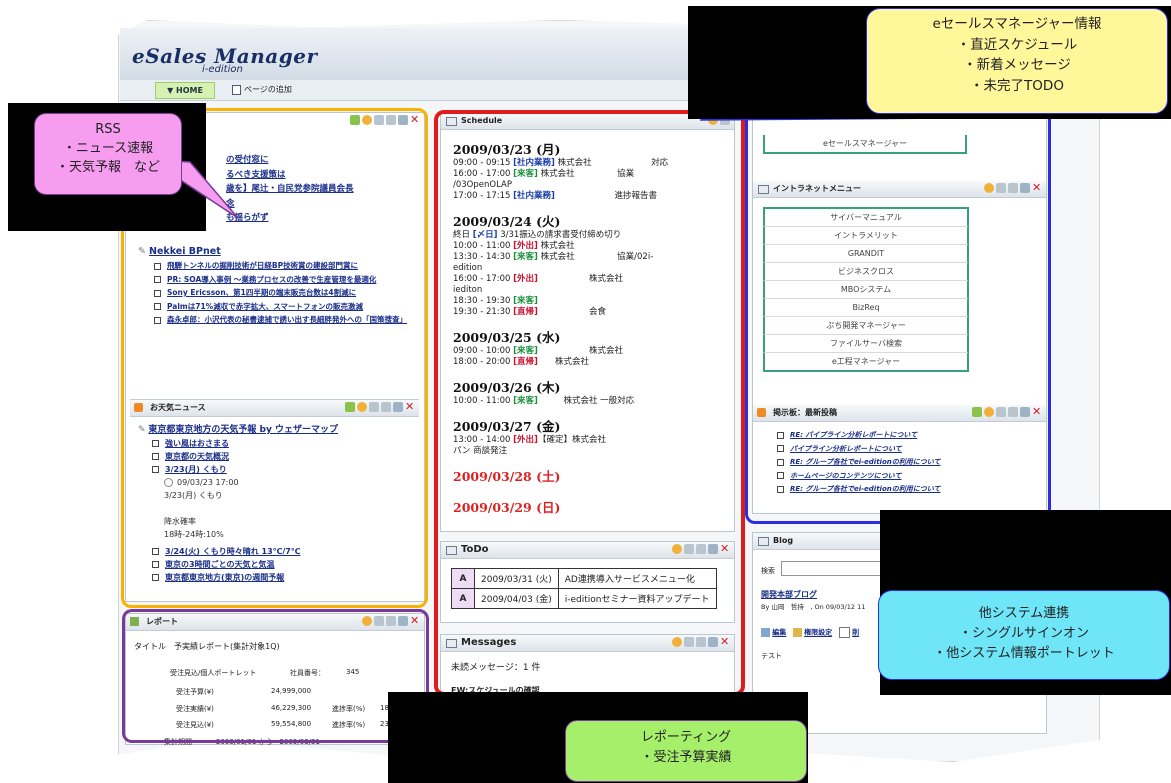 The height and width of the screenshot is (783, 1171). What do you see at coordinates (107, 167) in the screenshot?
I see `rss-callout-line: ・天気予報 など` at bounding box center [107, 167].